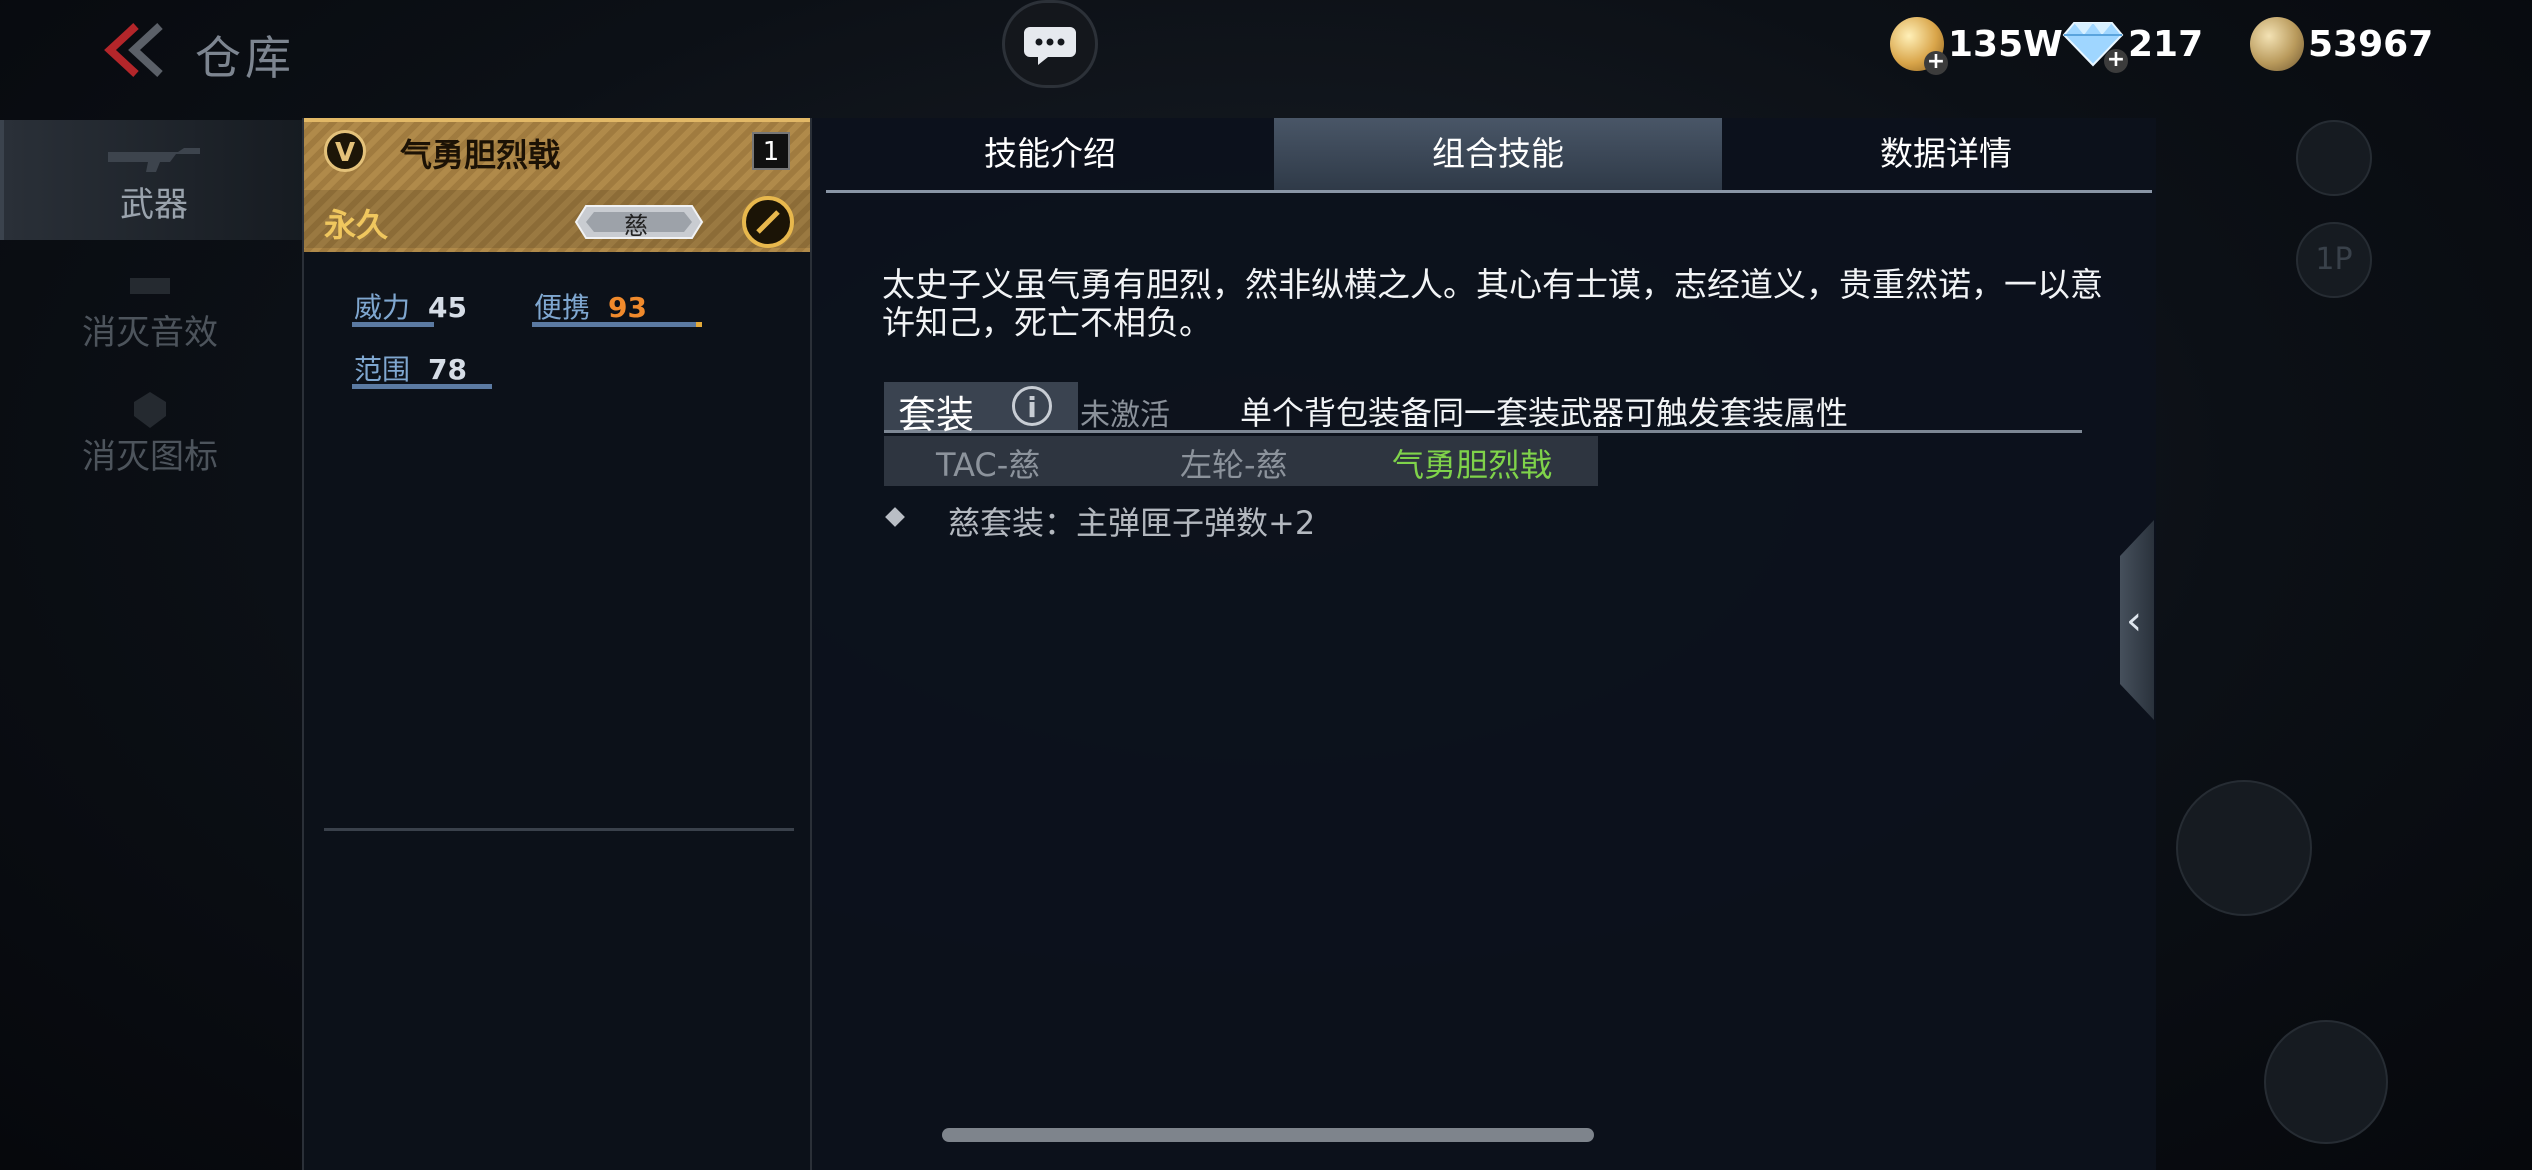  I want to click on currency-token-value: 53967, so click(2371, 44).